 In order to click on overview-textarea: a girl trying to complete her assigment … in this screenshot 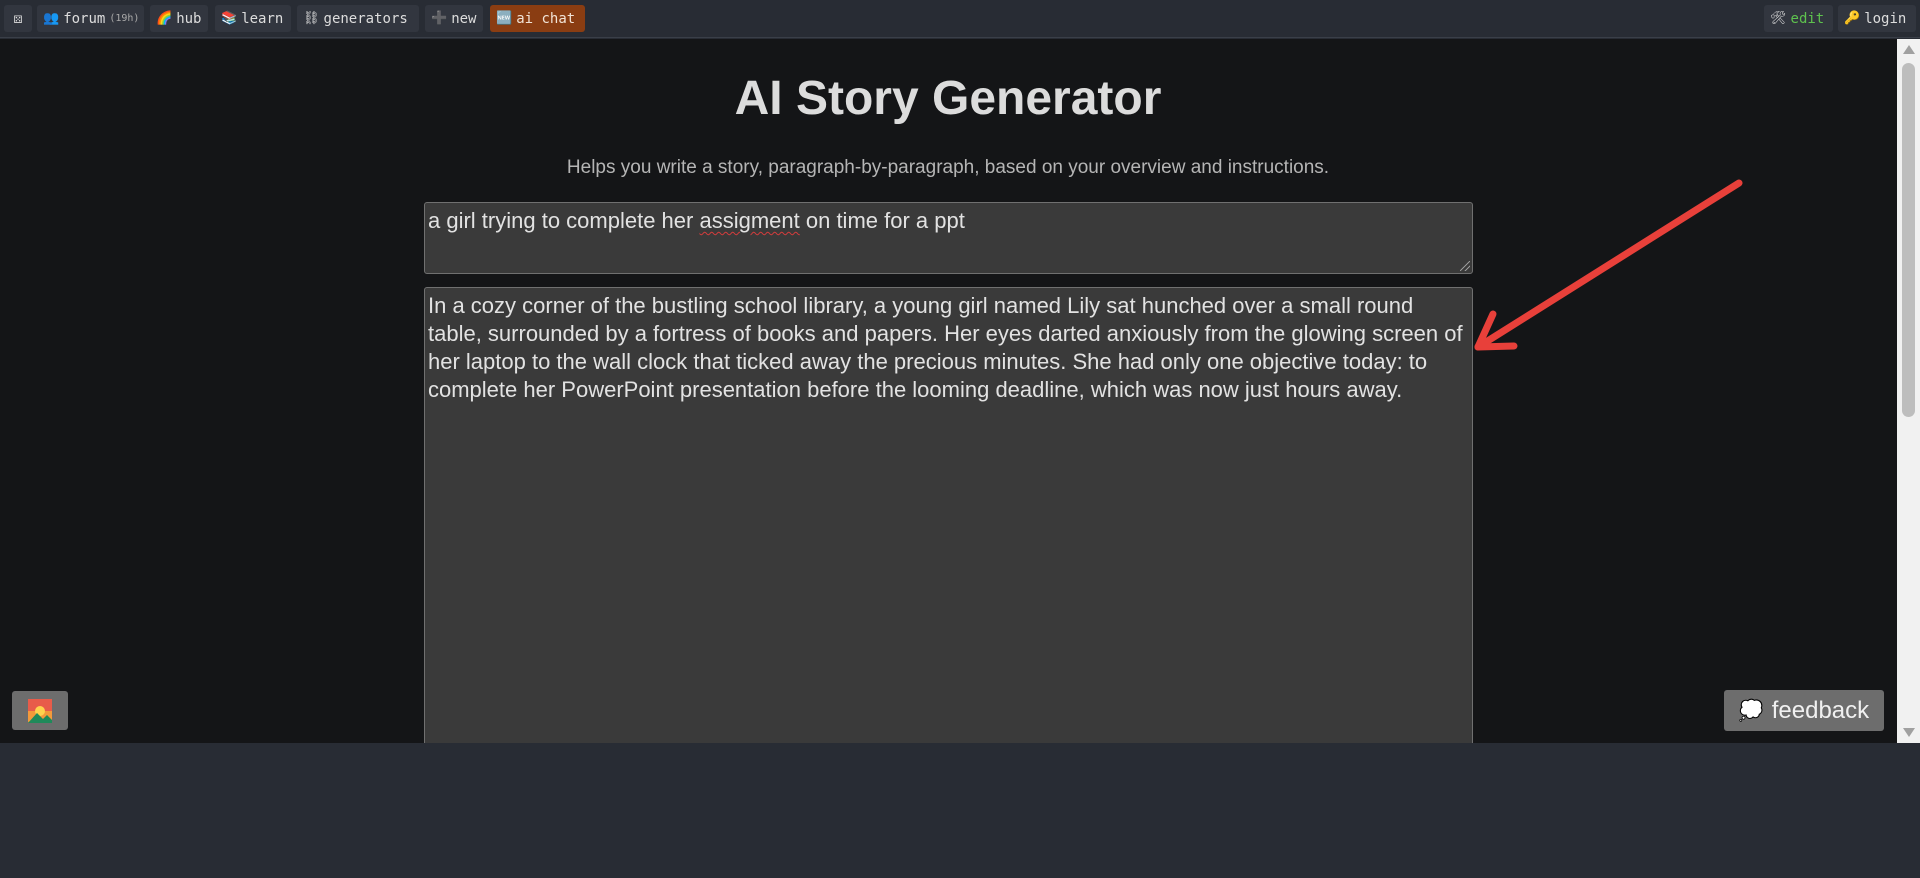, I will do `click(948, 238)`.